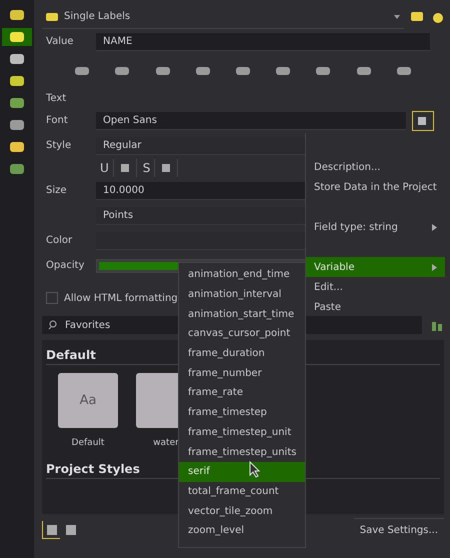 This screenshot has height=558, width=450. What do you see at coordinates (59, 240) in the screenshot?
I see `field-label: Color` at bounding box center [59, 240].